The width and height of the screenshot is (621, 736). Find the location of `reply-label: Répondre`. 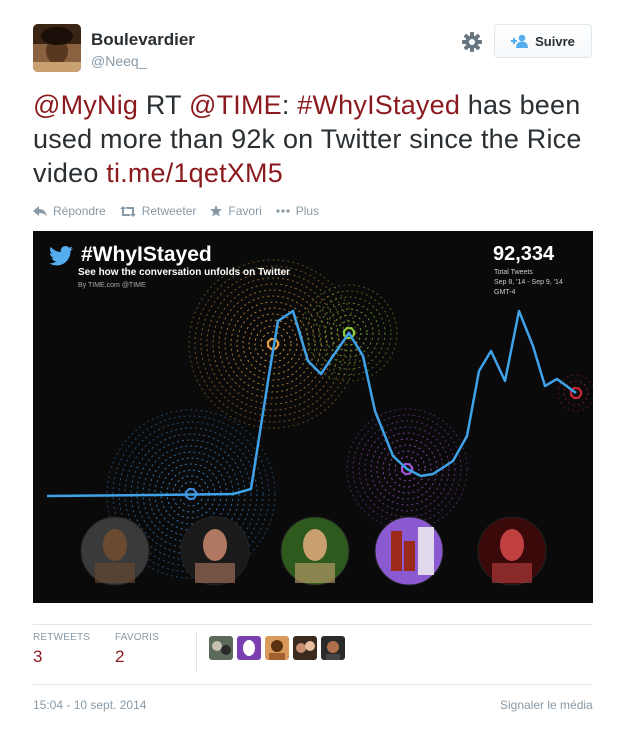

reply-label: Répondre is located at coordinates (79, 211).